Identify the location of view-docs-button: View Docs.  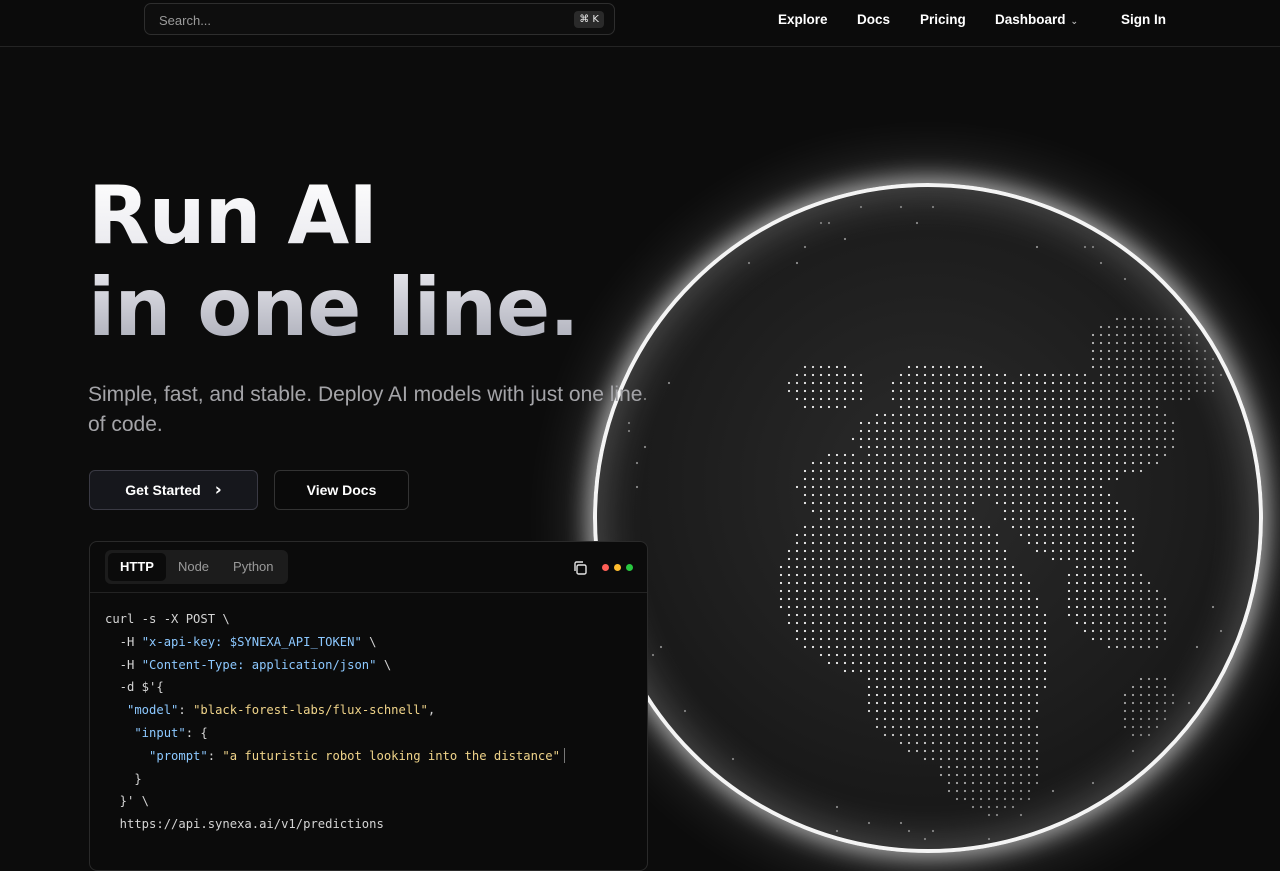
(341, 490).